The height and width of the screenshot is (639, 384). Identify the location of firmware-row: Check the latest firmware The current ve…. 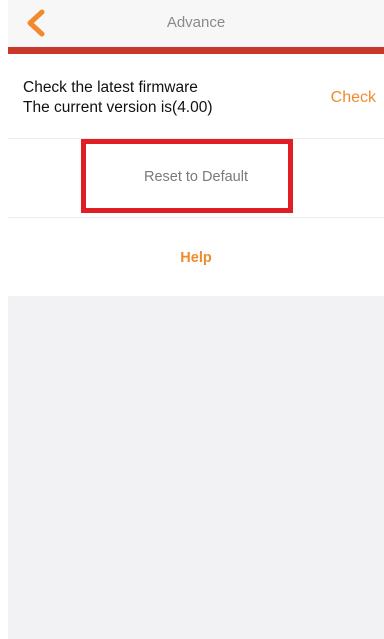
(196, 96).